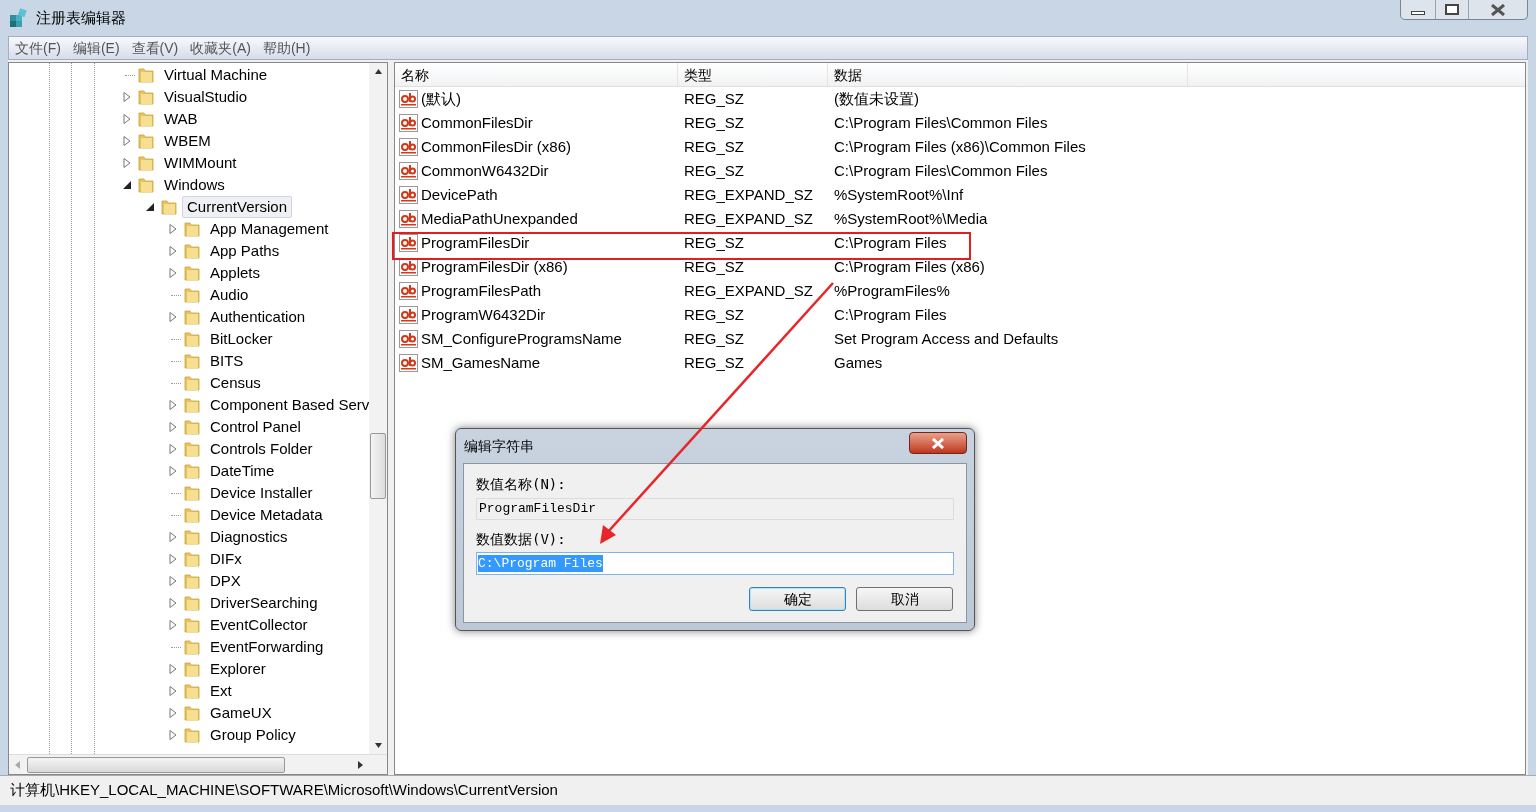 Image resolution: width=1536 pixels, height=812 pixels. What do you see at coordinates (753, 74) in the screenshot?
I see `column-header: 类型` at bounding box center [753, 74].